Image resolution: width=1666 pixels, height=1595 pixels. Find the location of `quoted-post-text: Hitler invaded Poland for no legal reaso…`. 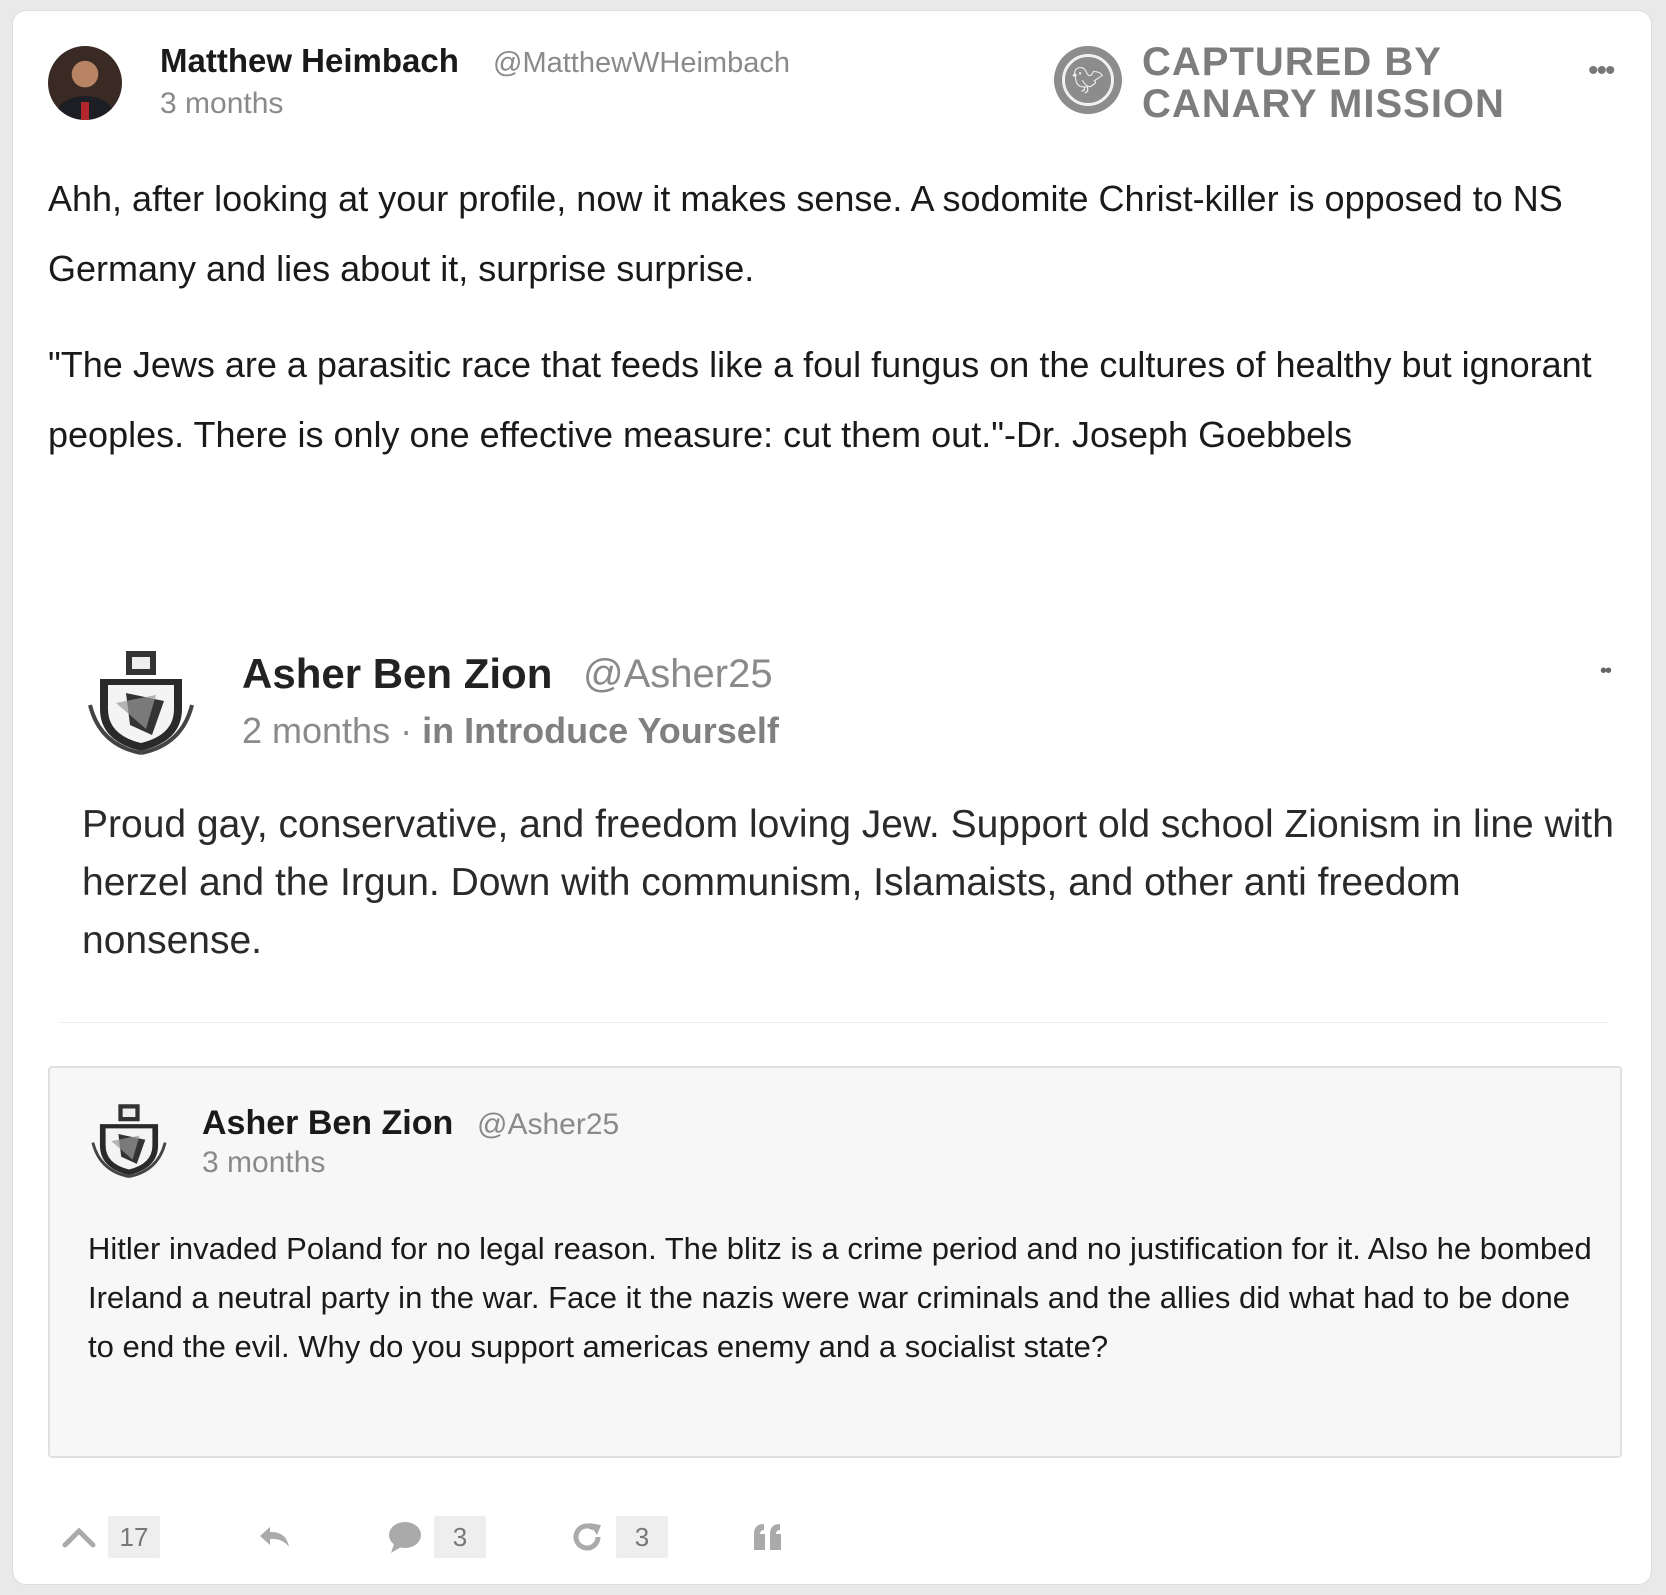

quoted-post-text: Hitler invaded Poland for no legal reaso… is located at coordinates (840, 1297).